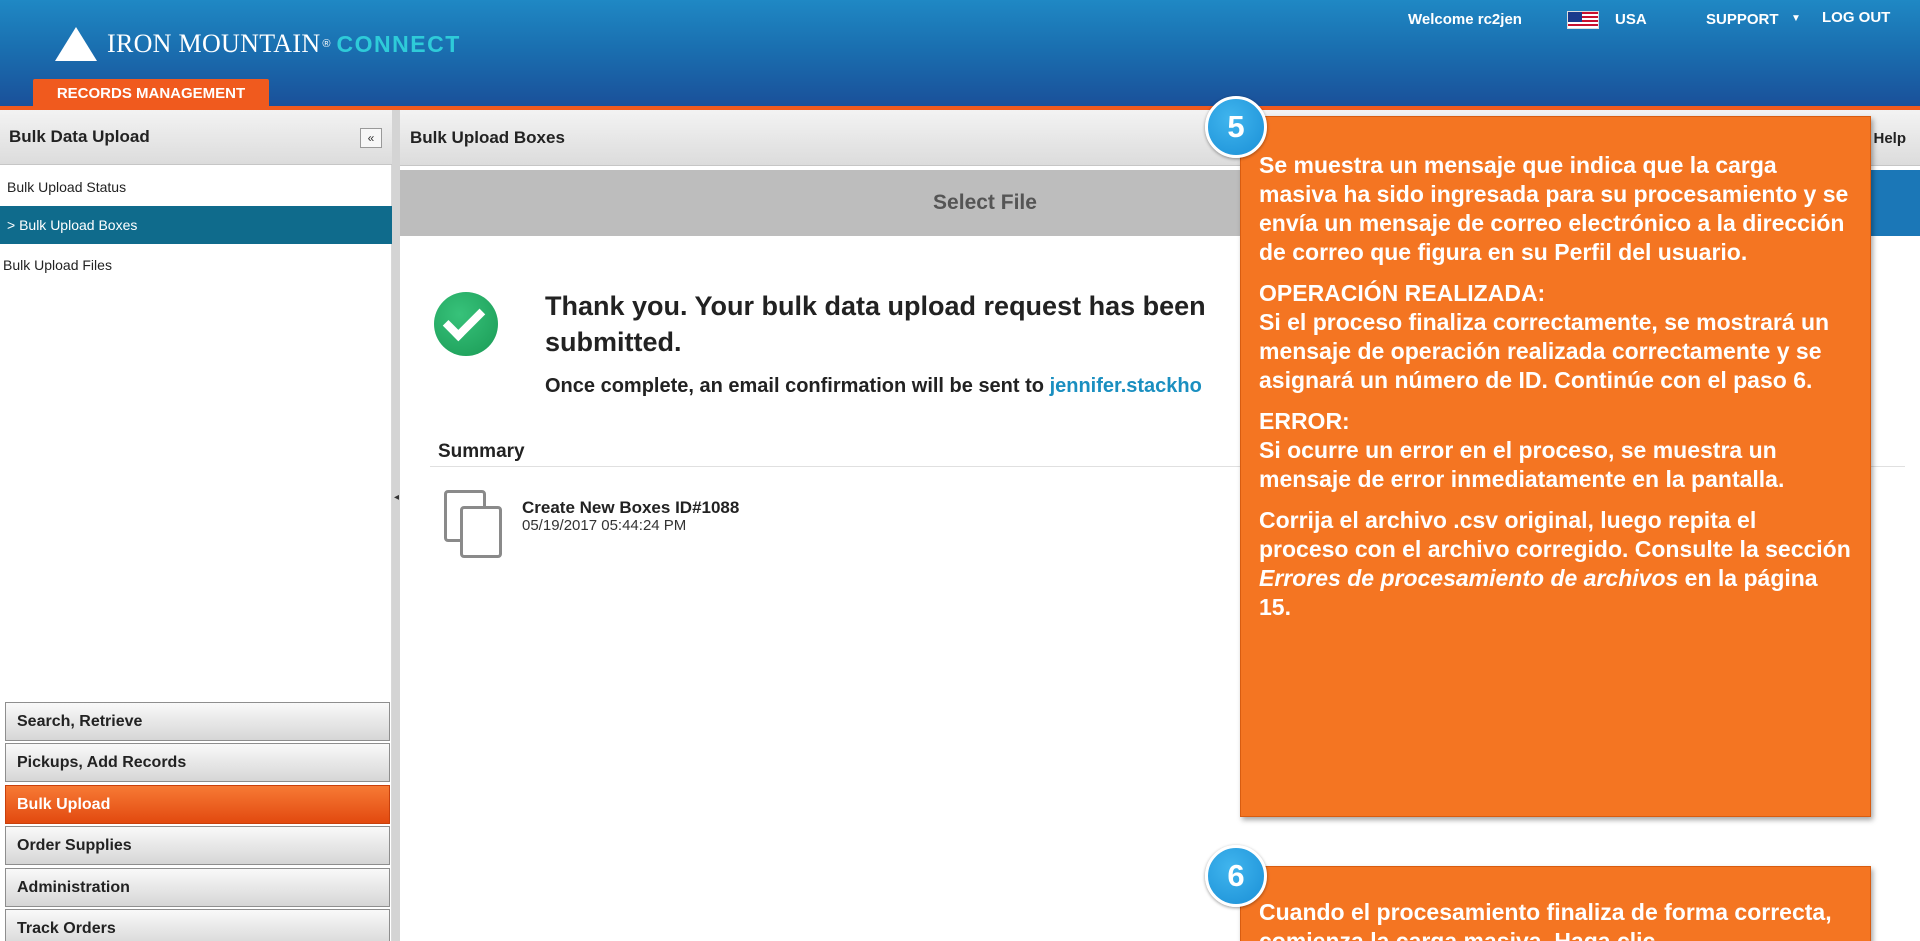 The width and height of the screenshot is (1920, 941). What do you see at coordinates (196, 187) in the screenshot?
I see `sidebar-item-bulk-upload-status: Bulk Upload Status` at bounding box center [196, 187].